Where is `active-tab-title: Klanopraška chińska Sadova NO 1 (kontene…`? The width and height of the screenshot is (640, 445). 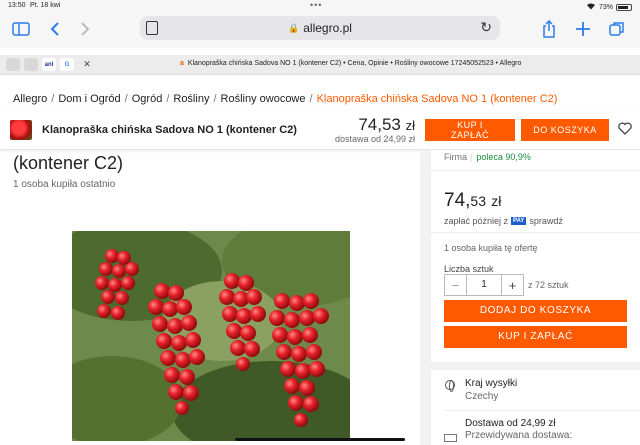 active-tab-title: Klanopraška chińska Sadova NO 1 (kontene… is located at coordinates (354, 63).